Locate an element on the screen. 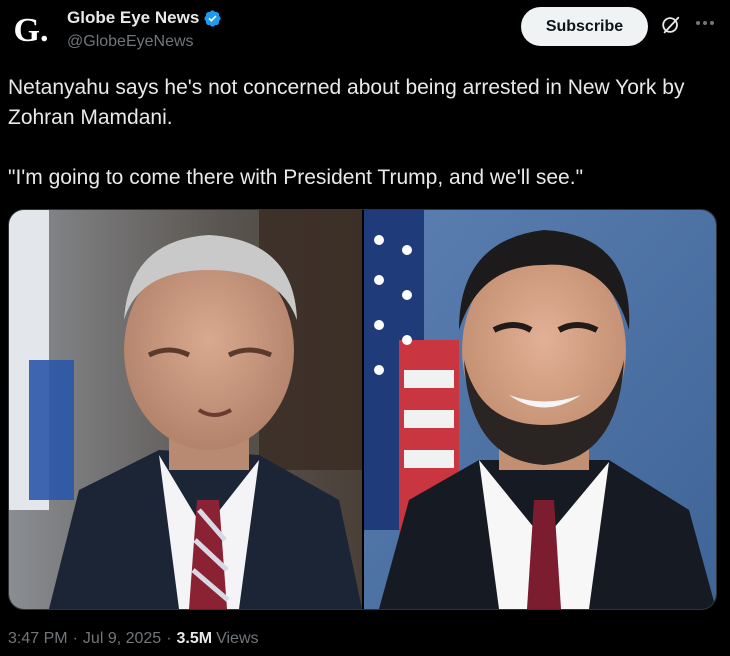  post-date: Jul 9, 2025 is located at coordinates (122, 639).